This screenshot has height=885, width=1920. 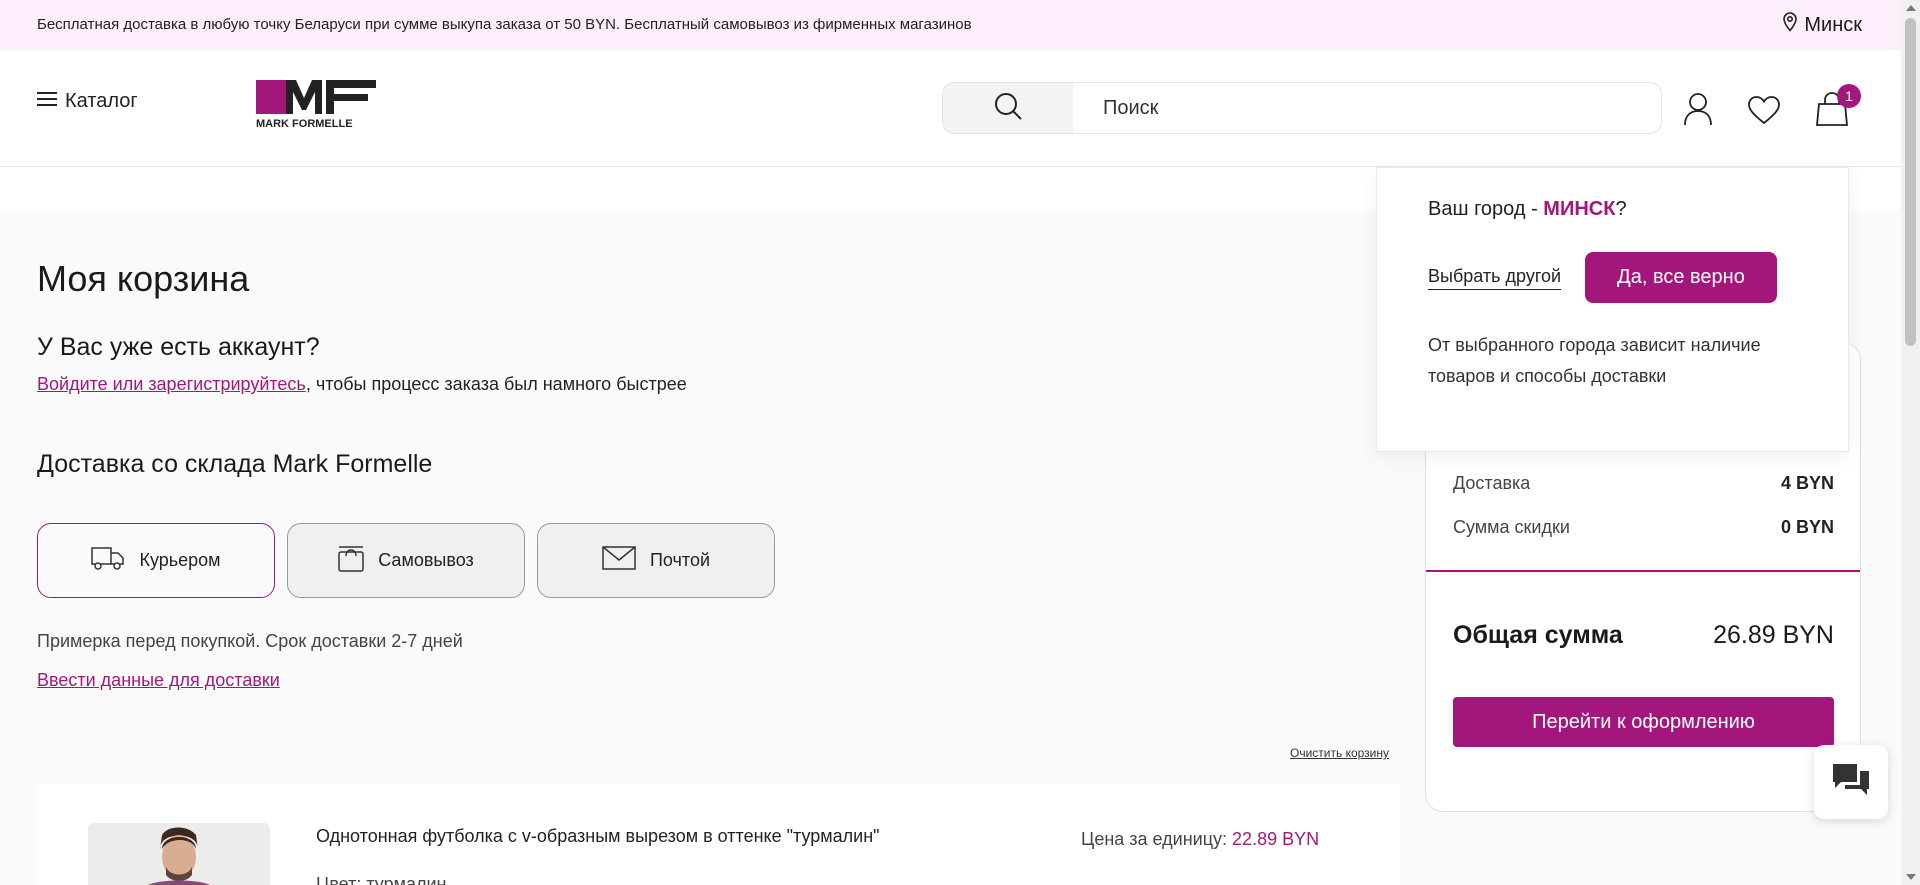 I want to click on cart-icon: 1, so click(x=1838, y=107).